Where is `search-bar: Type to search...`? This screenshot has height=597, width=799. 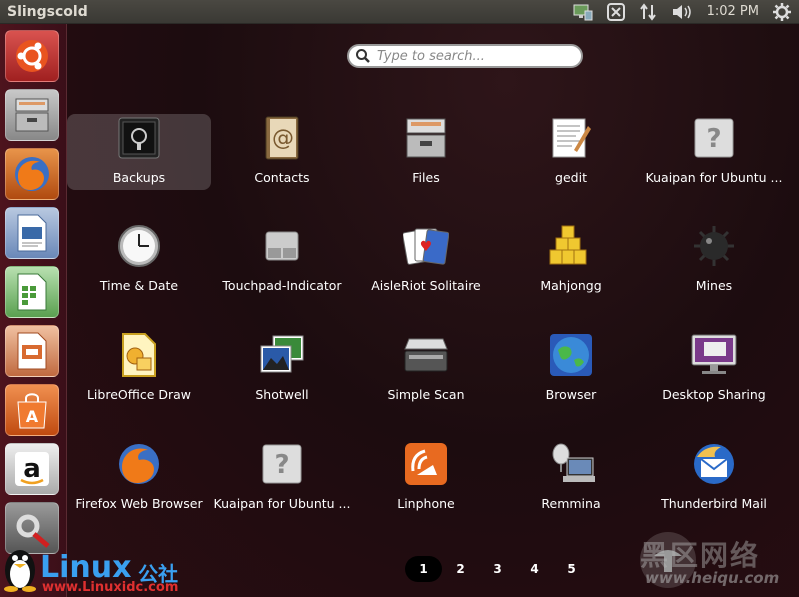
search-bar: Type to search... is located at coordinates (465, 56).